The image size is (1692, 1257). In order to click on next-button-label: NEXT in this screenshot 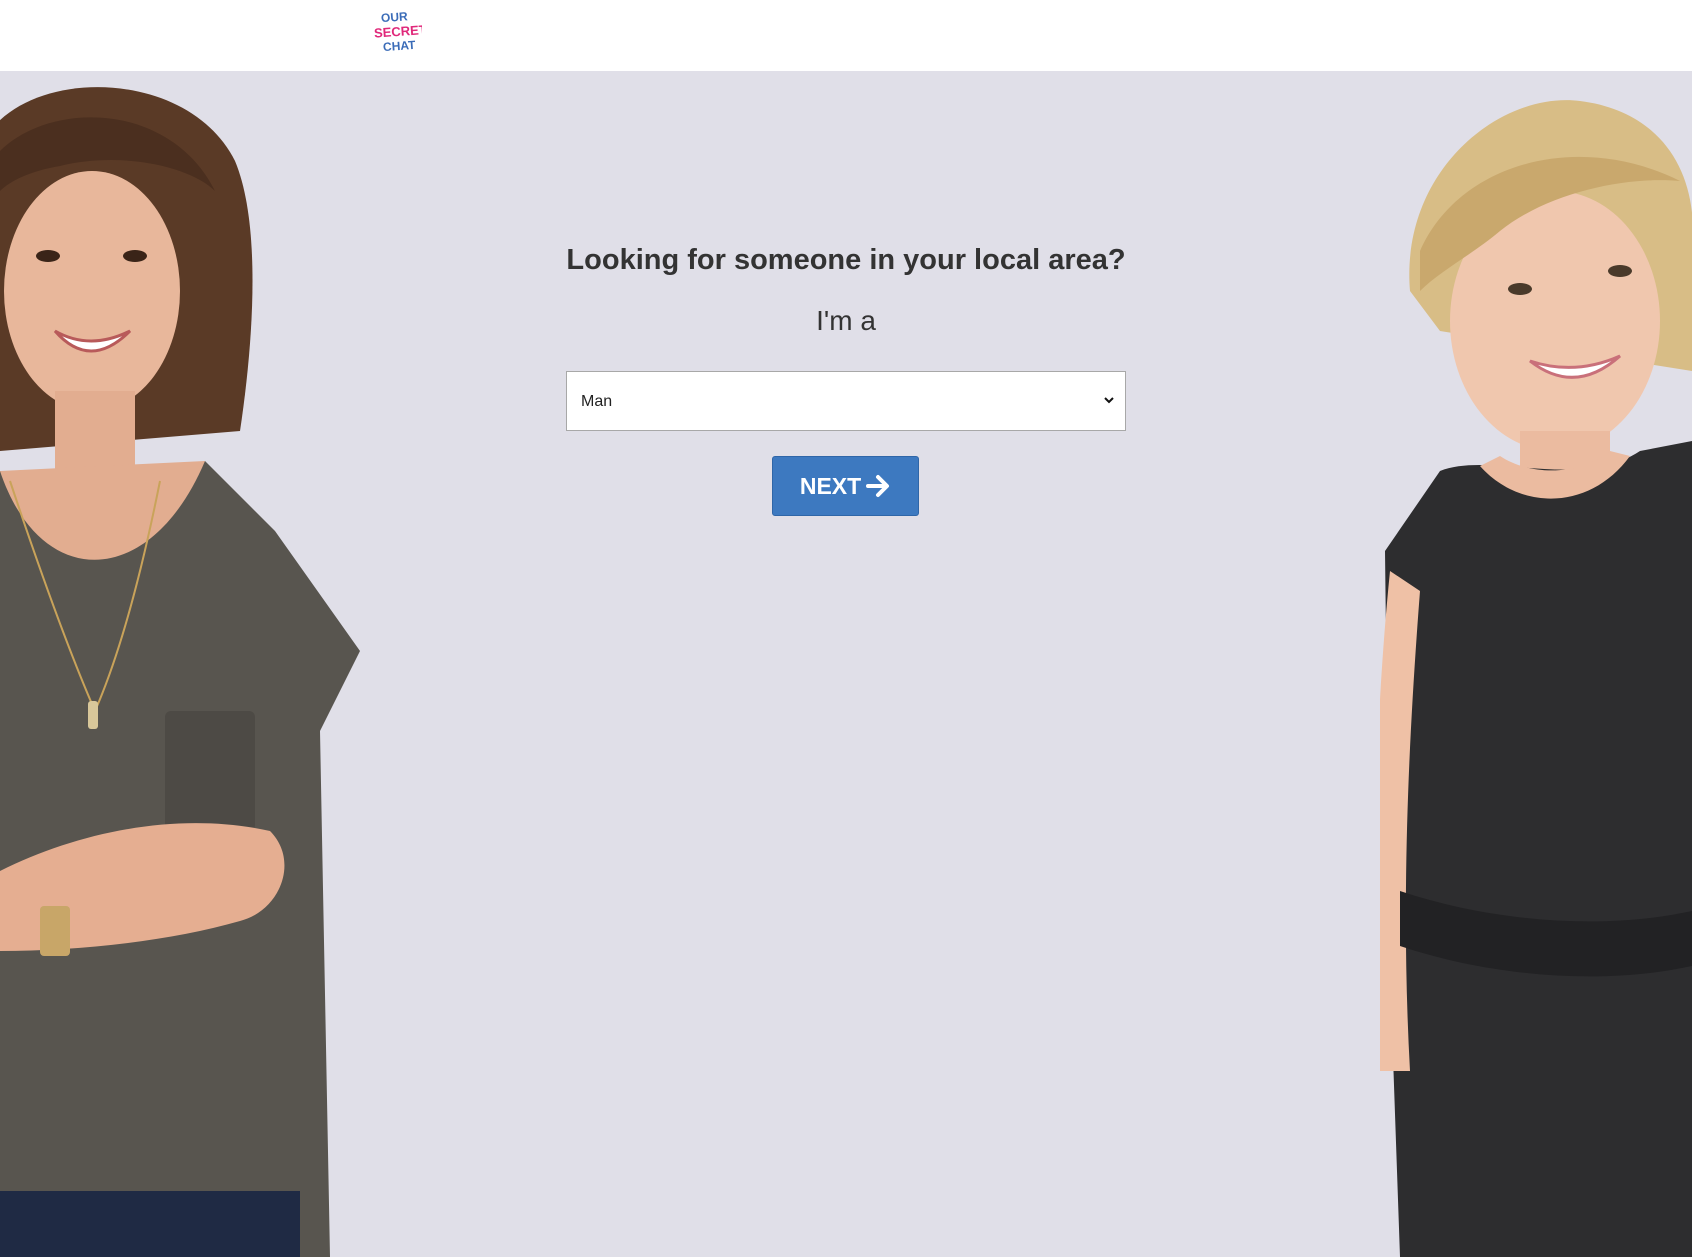, I will do `click(830, 485)`.